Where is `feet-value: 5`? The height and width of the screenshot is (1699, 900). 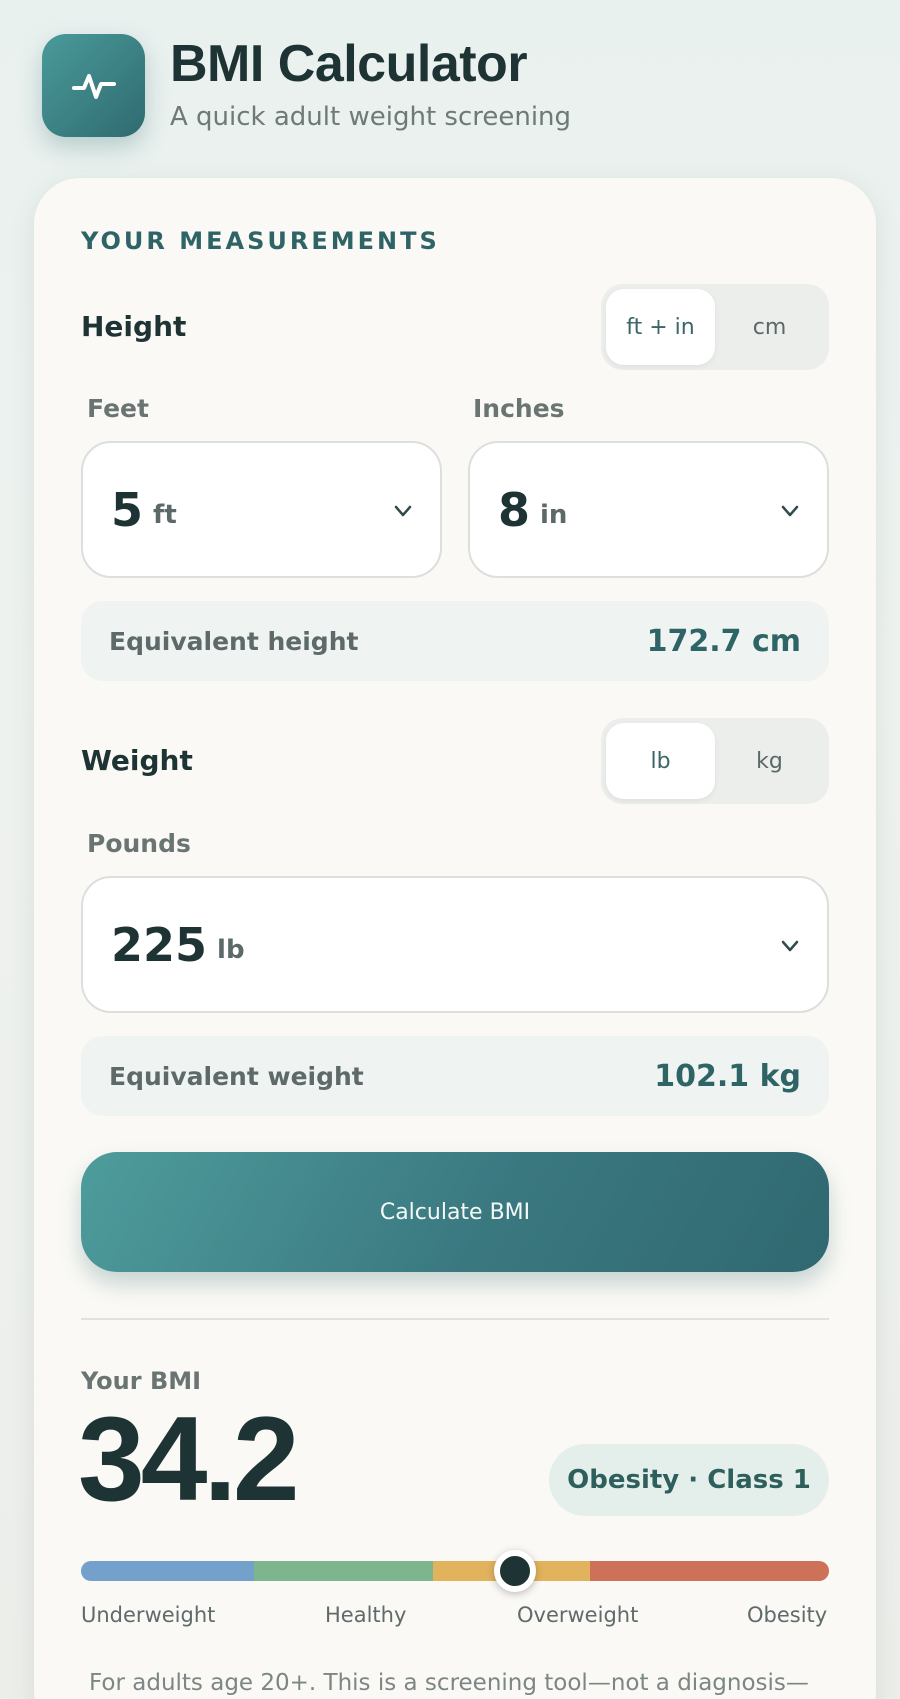
feet-value: 5 is located at coordinates (127, 509).